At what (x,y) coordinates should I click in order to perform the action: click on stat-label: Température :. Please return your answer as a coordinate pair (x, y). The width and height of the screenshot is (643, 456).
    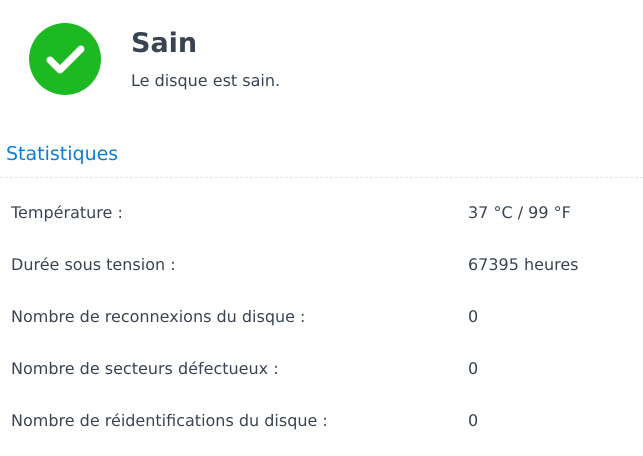
    Looking at the image, I should click on (67, 212).